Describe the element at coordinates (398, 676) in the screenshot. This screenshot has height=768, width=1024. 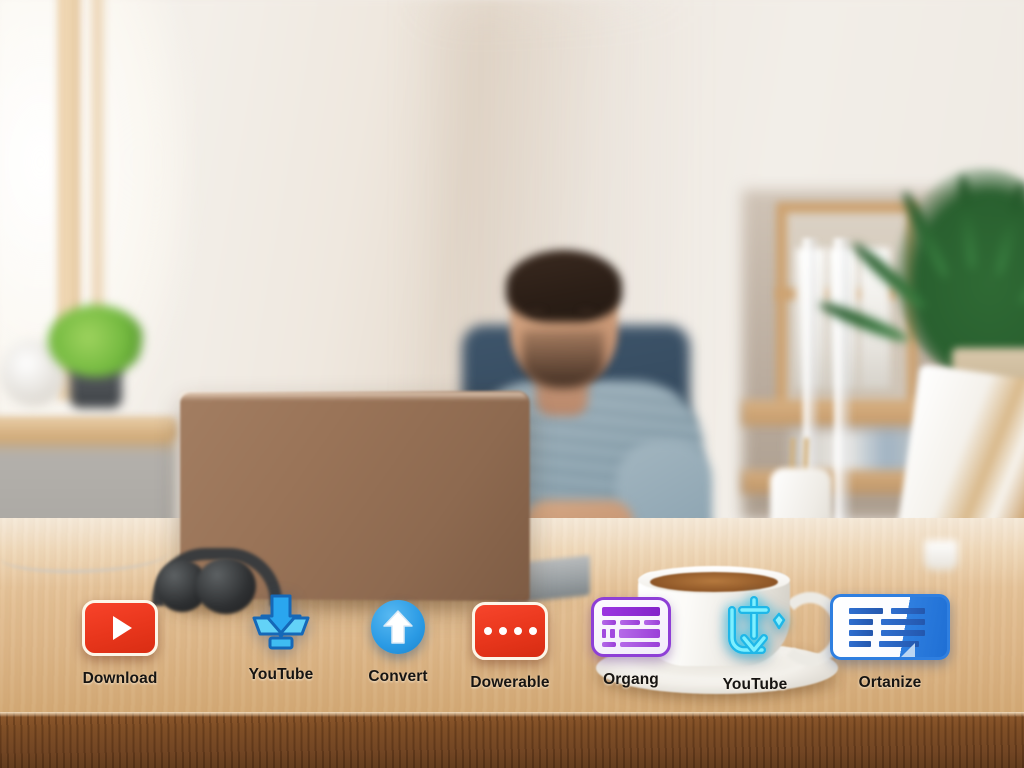
I see `app-shortcut-label: Convert` at that location.